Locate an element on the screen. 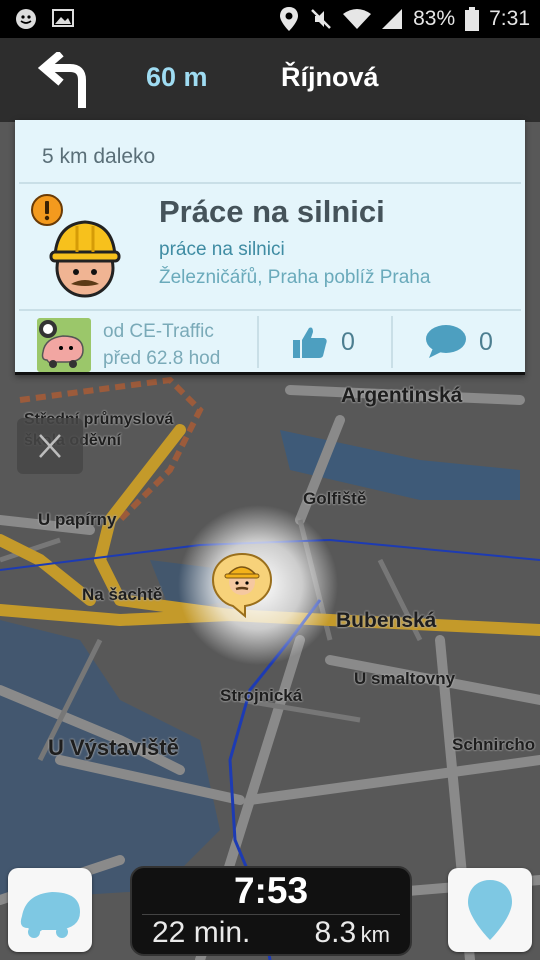  likes-count: 0 is located at coordinates (348, 341).